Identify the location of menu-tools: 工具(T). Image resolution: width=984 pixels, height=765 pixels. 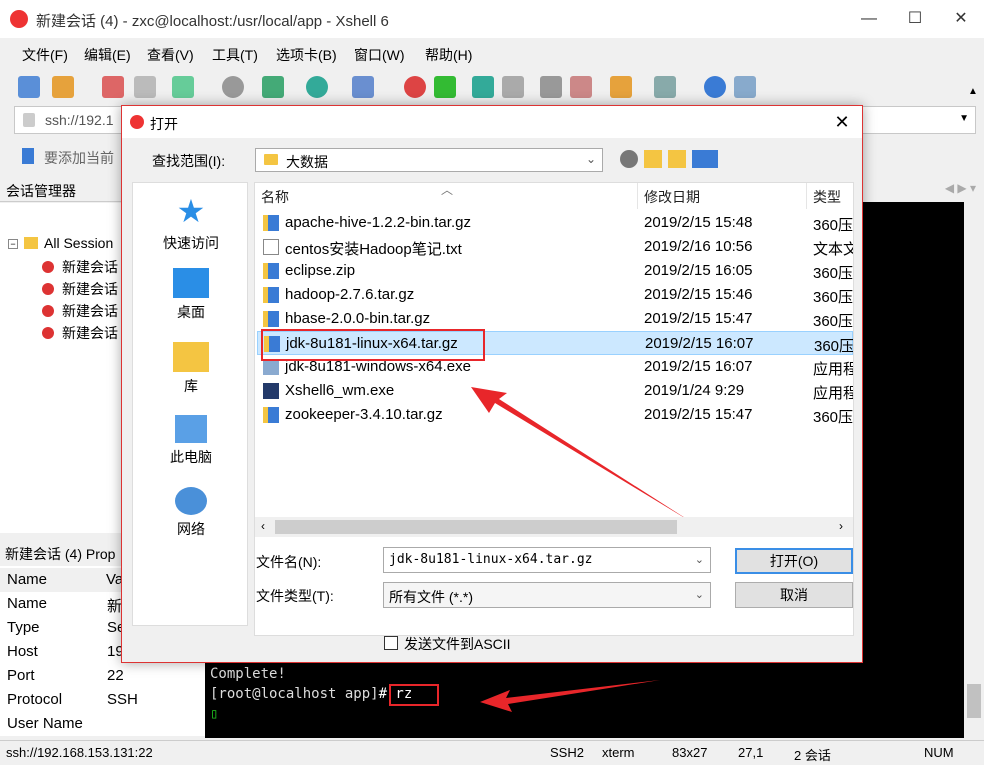
(235, 55).